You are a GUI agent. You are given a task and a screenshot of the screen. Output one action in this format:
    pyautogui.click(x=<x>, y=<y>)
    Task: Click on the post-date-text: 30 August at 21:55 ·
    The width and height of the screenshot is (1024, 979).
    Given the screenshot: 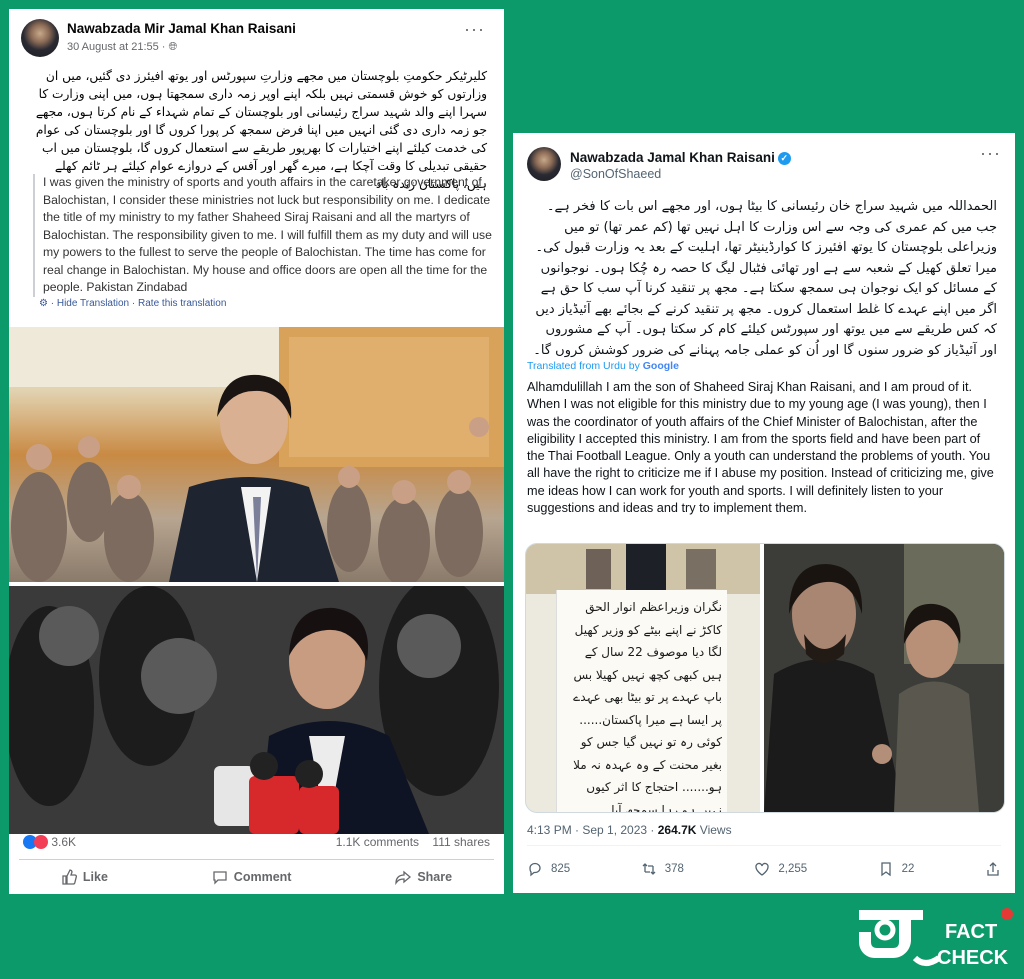 What is the action you would take?
    pyautogui.click(x=118, y=47)
    